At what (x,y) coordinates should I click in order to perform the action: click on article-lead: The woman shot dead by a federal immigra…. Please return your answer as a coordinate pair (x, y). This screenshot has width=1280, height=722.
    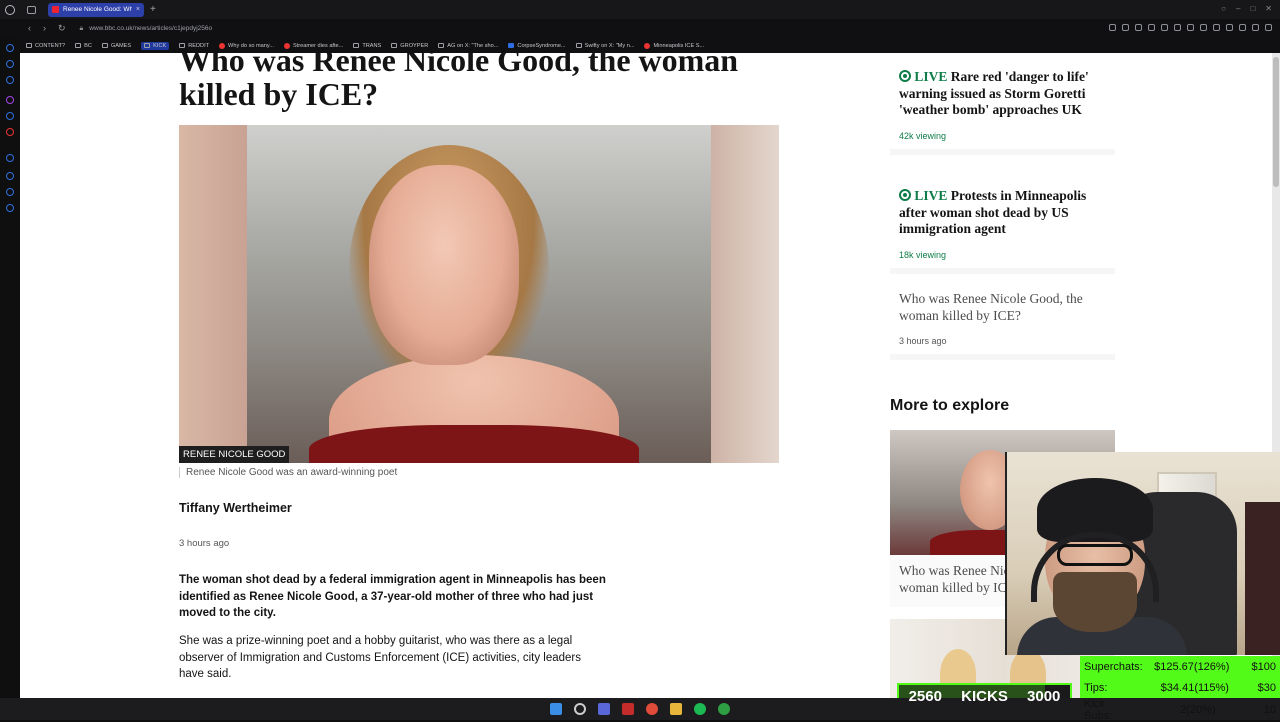
    Looking at the image, I should click on (392, 596).